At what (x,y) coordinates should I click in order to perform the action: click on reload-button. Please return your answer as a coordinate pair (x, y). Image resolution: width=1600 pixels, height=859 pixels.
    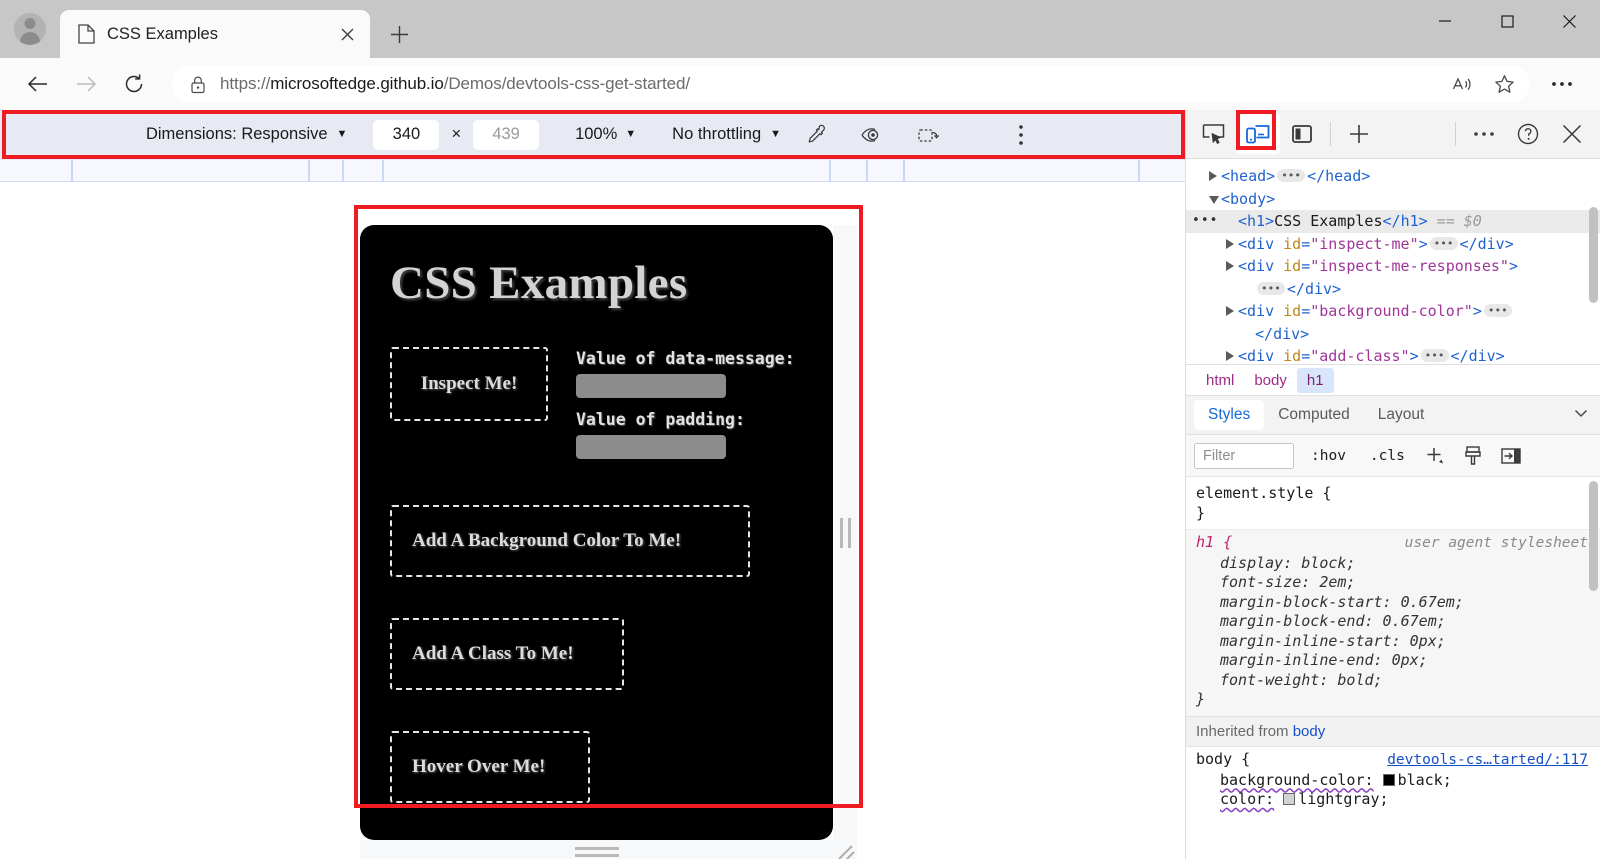
    Looking at the image, I should click on (134, 84).